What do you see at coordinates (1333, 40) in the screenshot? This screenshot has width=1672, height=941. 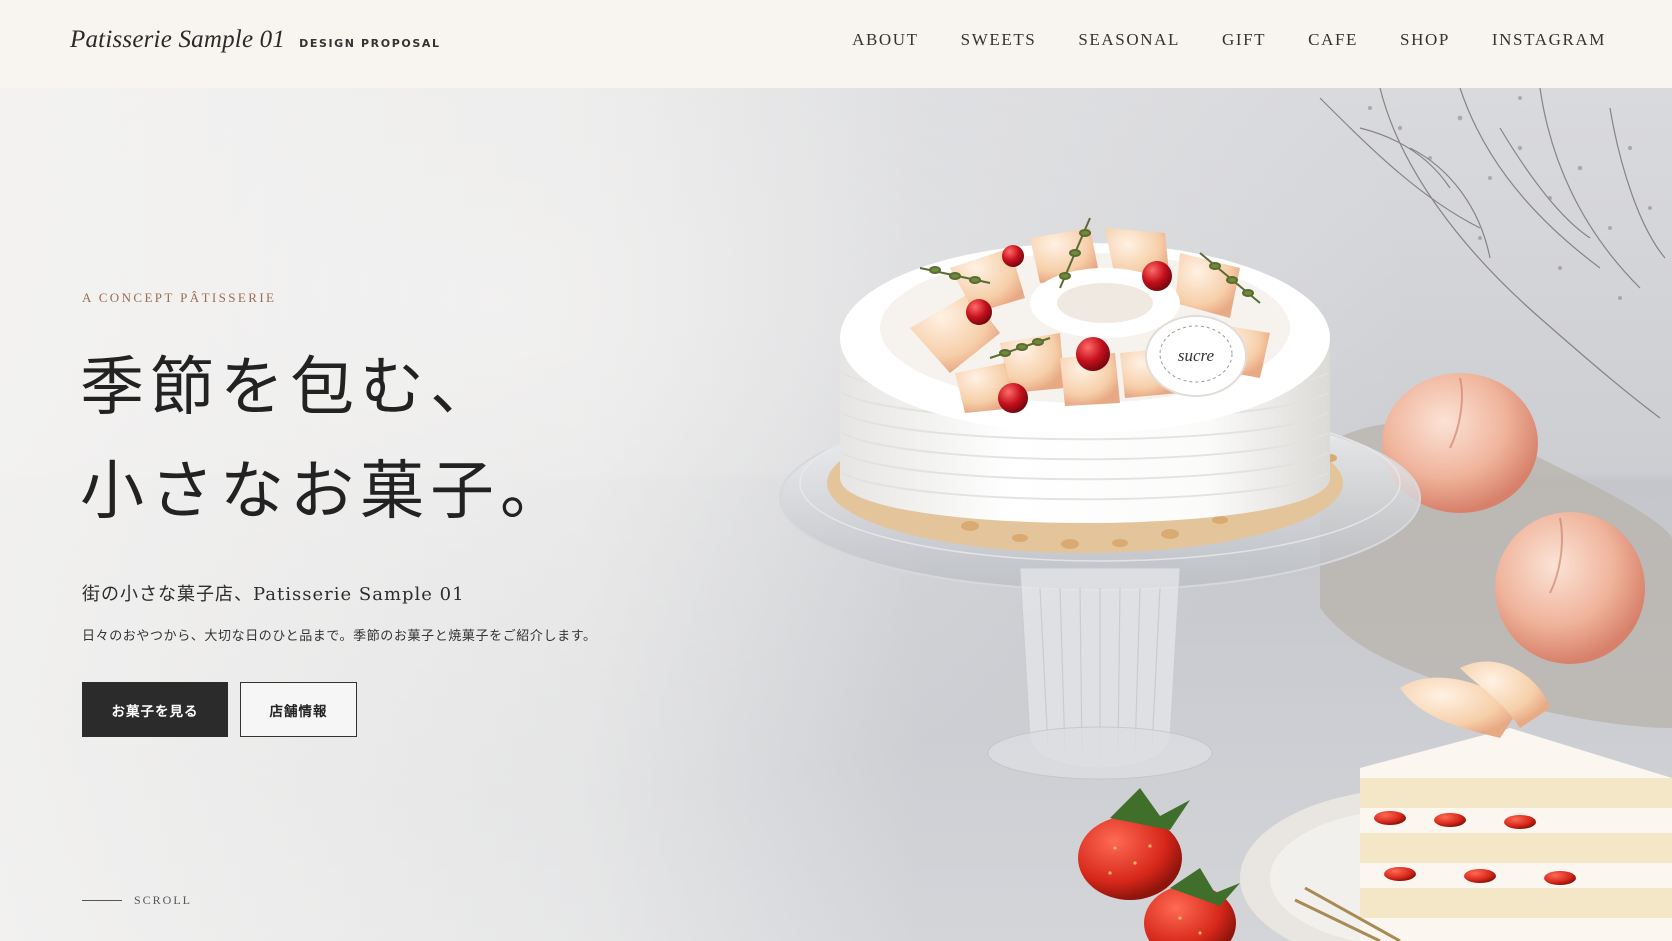 I see `nav-cafe: CAFE` at bounding box center [1333, 40].